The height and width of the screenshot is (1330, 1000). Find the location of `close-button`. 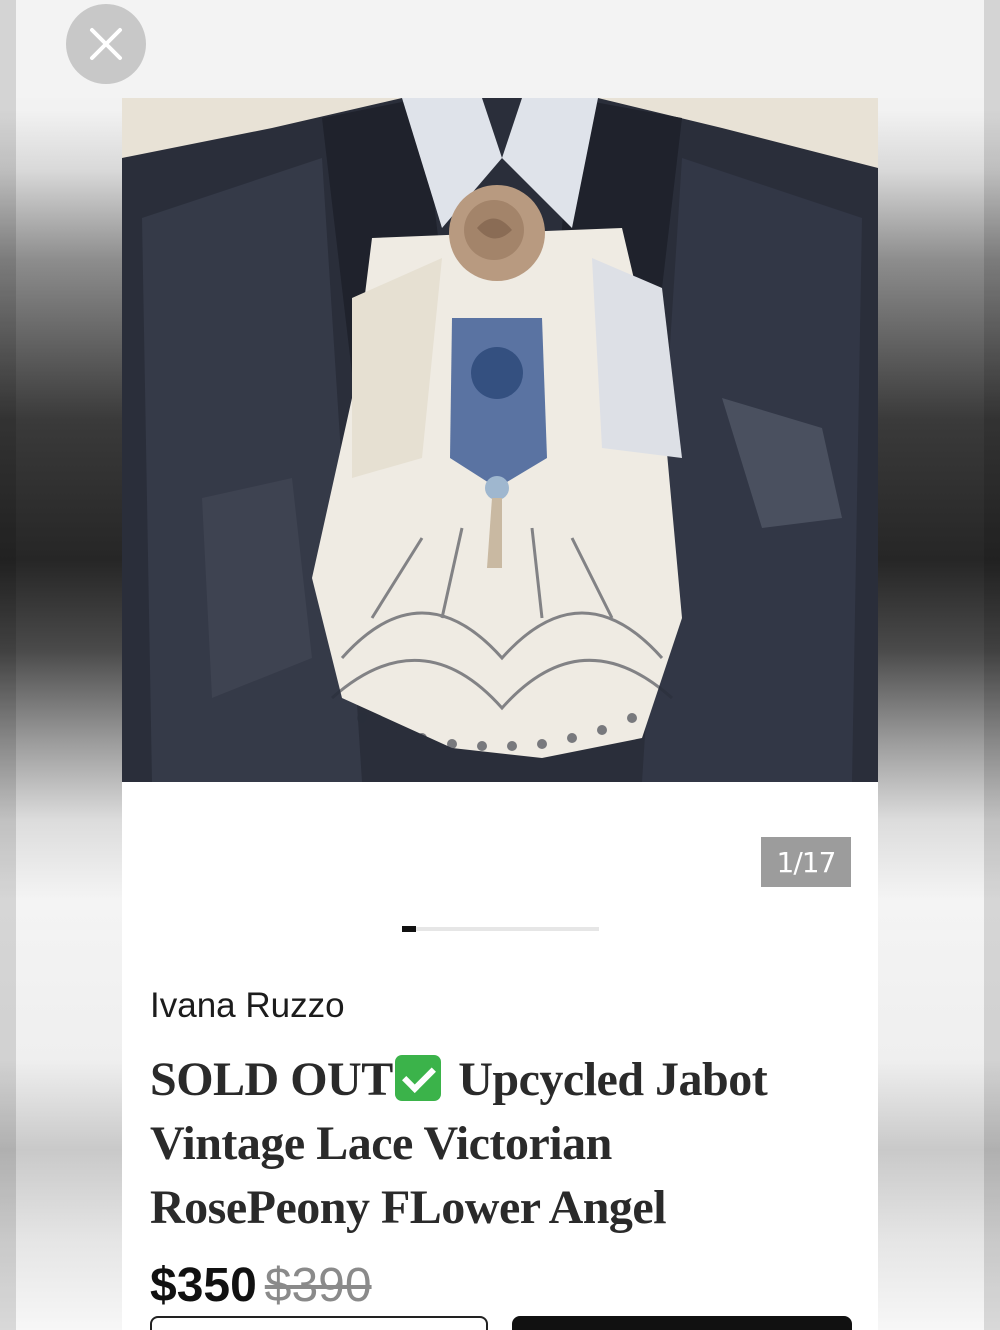

close-button is located at coordinates (106, 44).